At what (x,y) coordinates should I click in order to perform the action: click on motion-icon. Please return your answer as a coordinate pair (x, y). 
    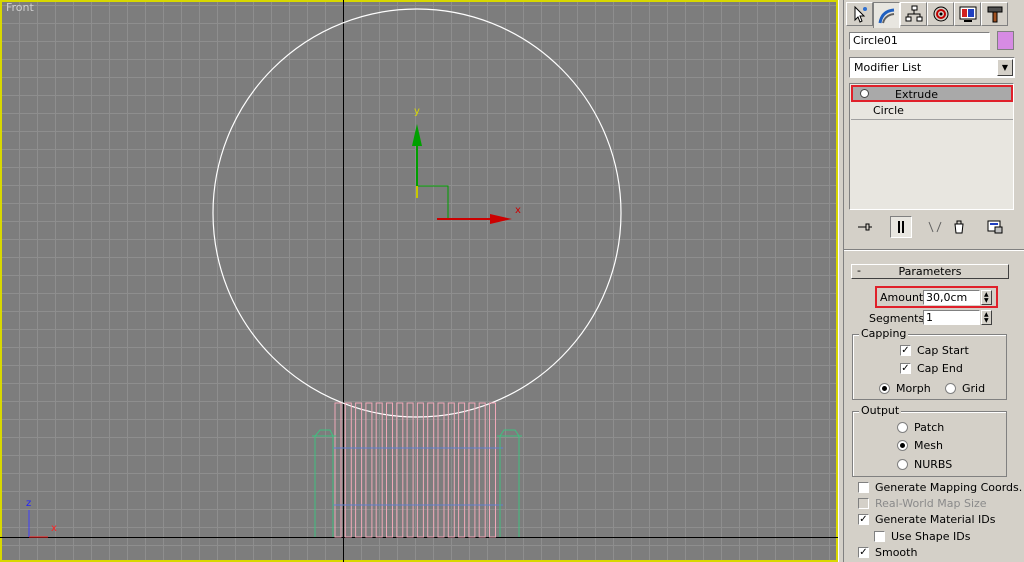
    Looking at the image, I should click on (940, 14).